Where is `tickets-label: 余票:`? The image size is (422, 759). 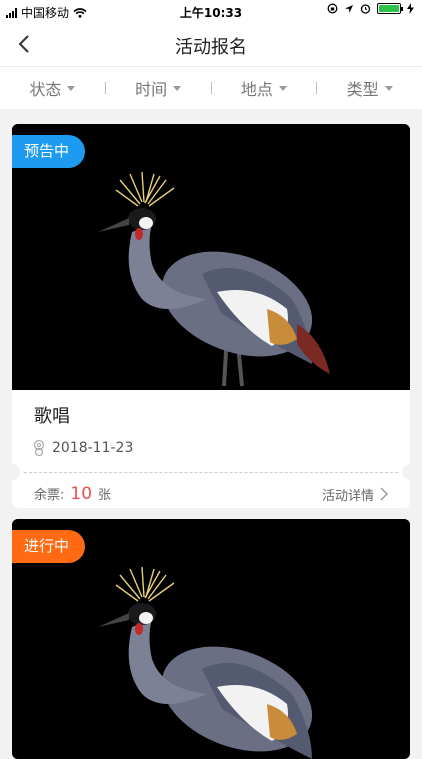 tickets-label: 余票: is located at coordinates (49, 495).